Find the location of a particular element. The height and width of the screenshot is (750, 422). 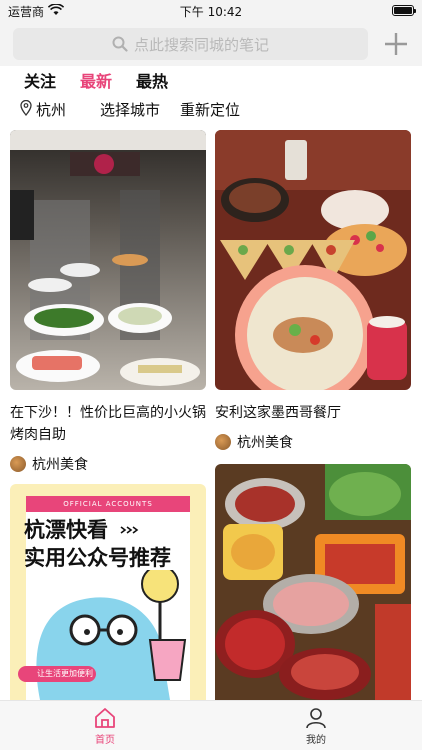

tab-hottest: 最热 is located at coordinates (152, 80).